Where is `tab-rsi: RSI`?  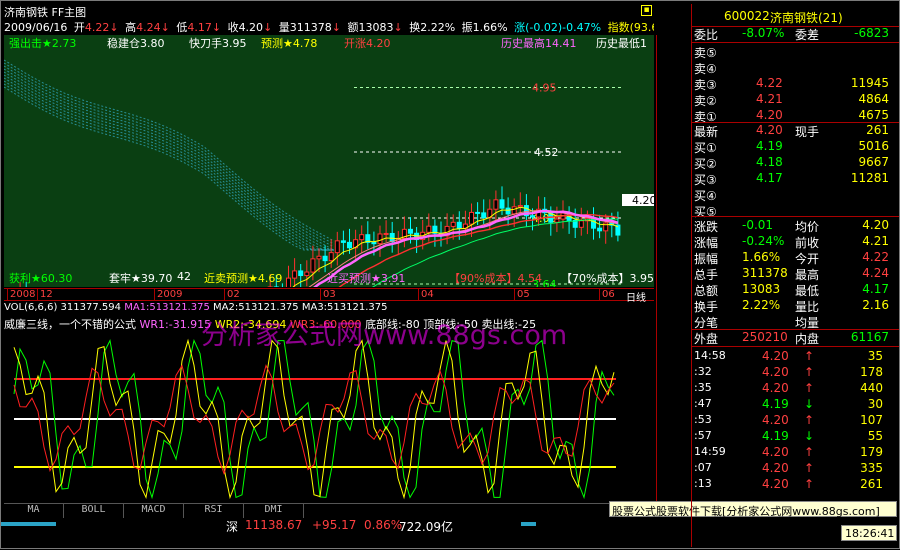 tab-rsi: RSI is located at coordinates (214, 511).